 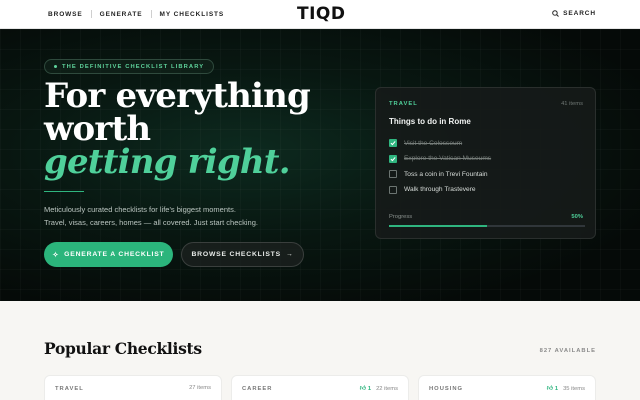 What do you see at coordinates (387, 388) in the screenshot?
I see `card-item-count: 22 items` at bounding box center [387, 388].